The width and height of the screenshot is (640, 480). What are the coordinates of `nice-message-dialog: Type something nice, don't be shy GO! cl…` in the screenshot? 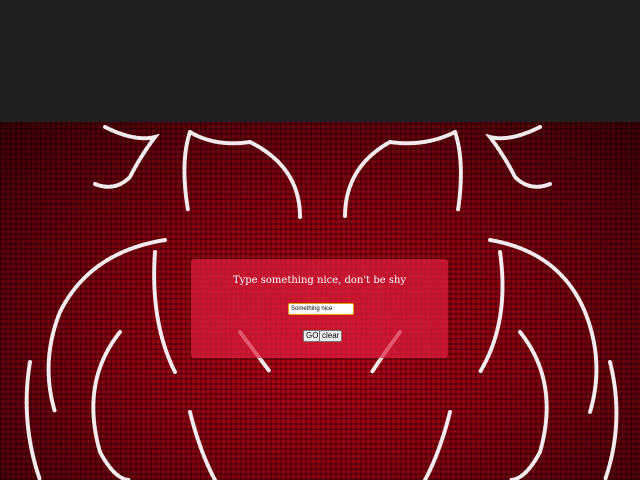 It's located at (319, 308).